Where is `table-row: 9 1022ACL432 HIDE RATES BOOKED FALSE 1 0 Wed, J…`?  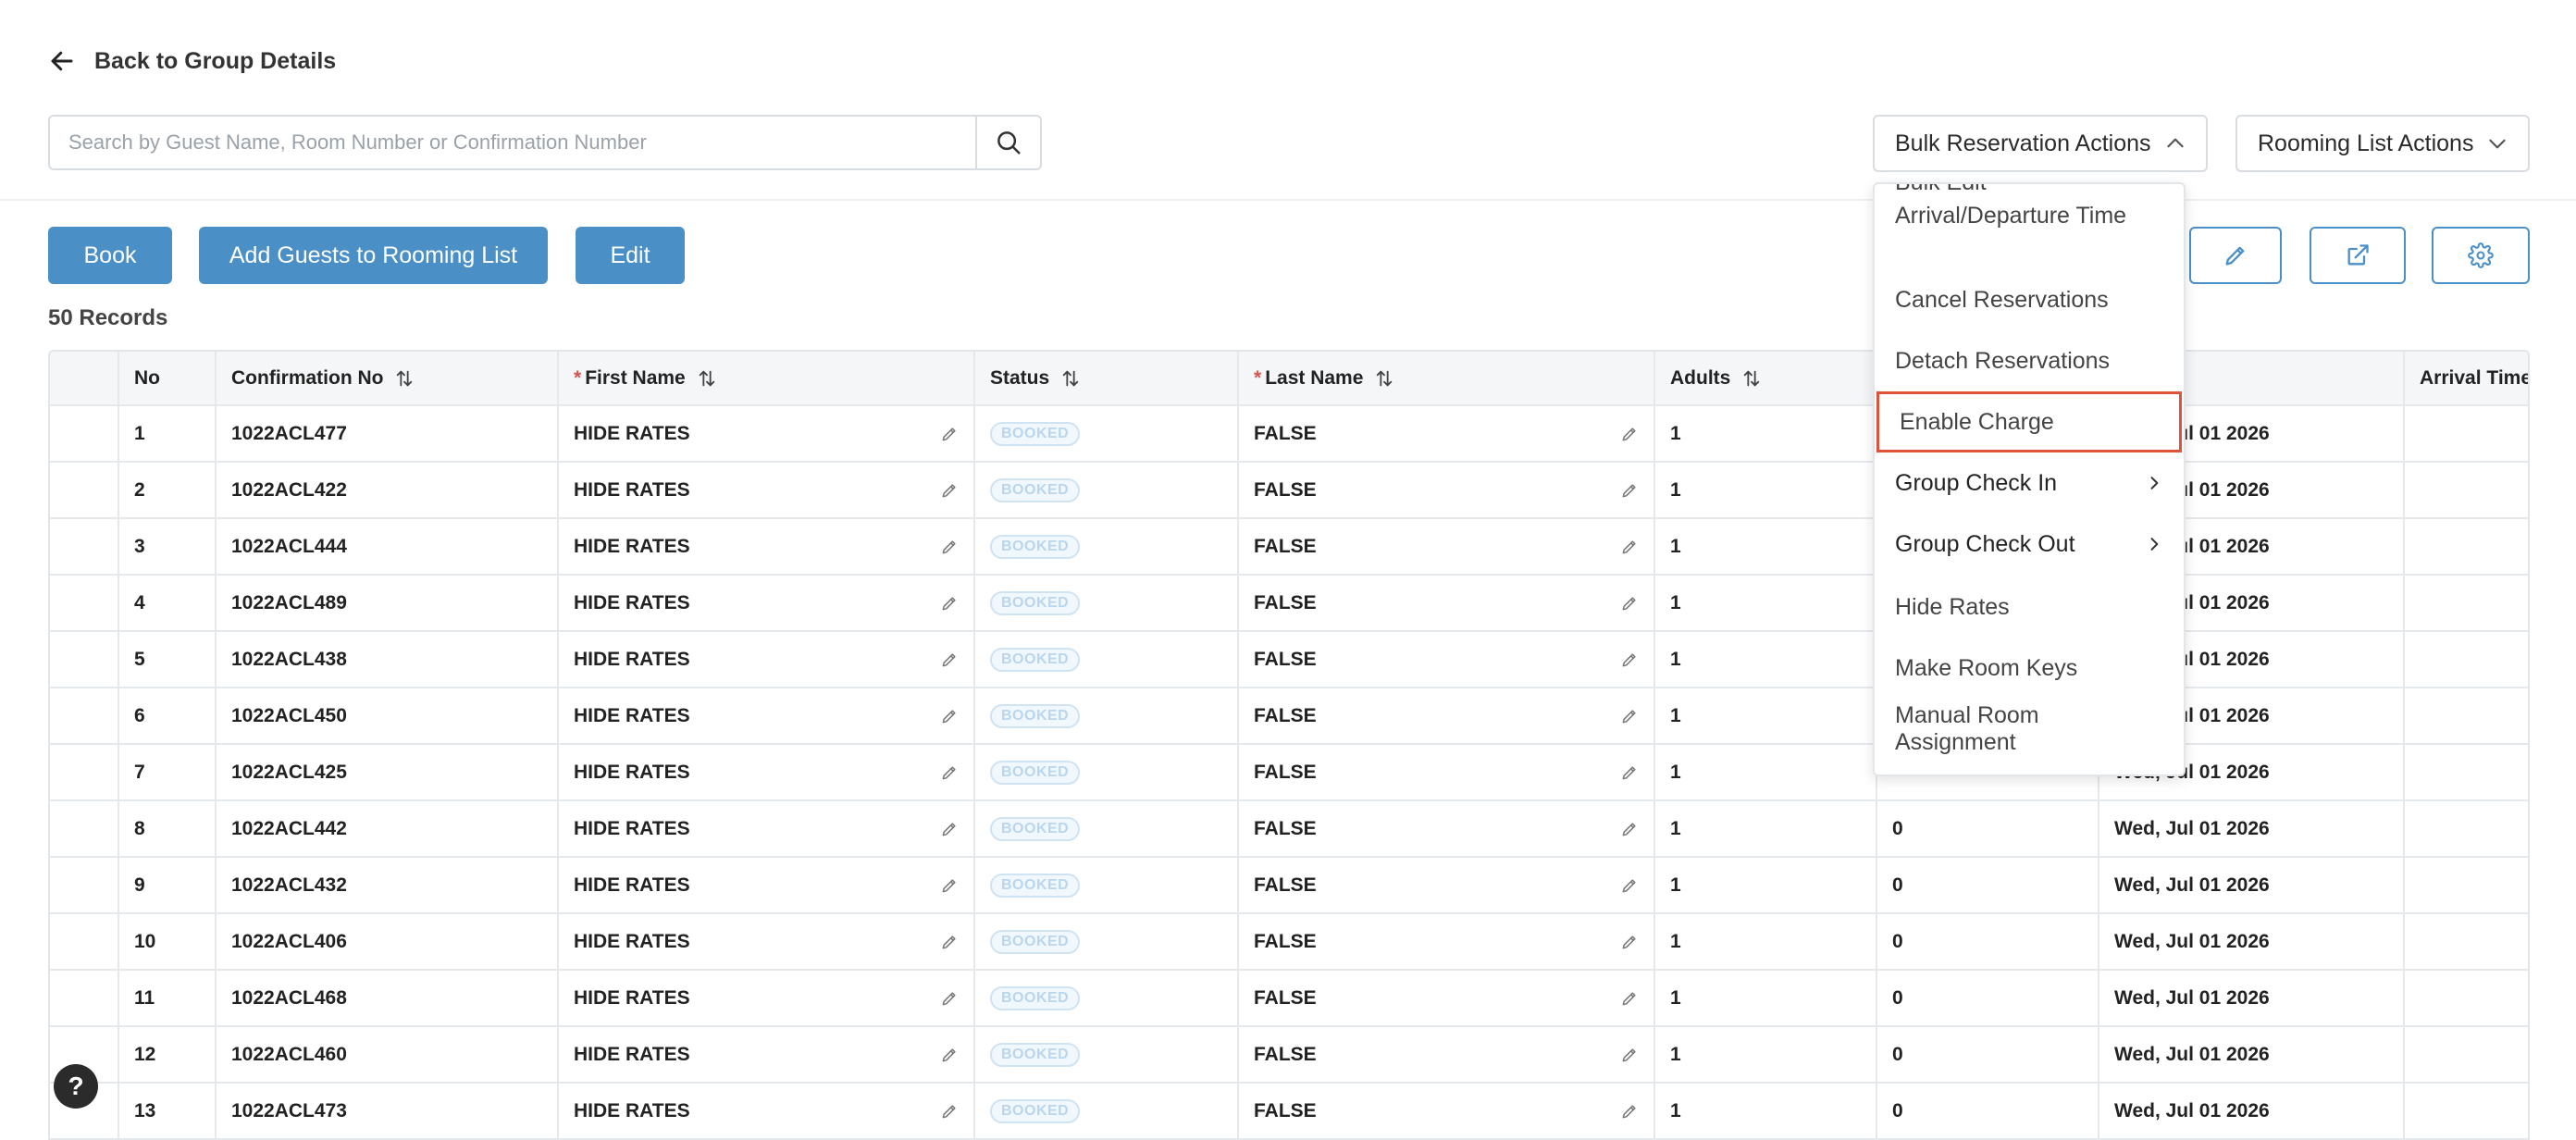 table-row: 9 1022ACL432 HIDE RATES BOOKED FALSE 1 0 Wed, J… is located at coordinates (1289, 885).